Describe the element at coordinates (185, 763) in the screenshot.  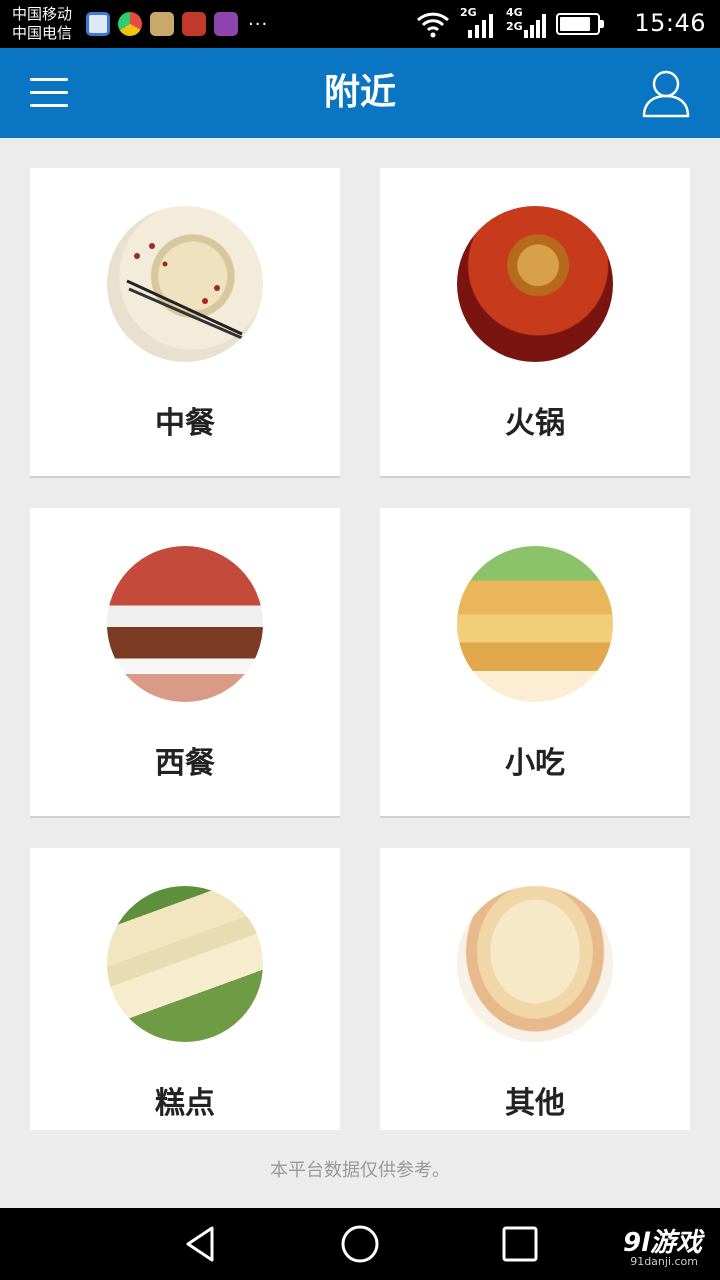
I see `category-label: 西餐` at that location.